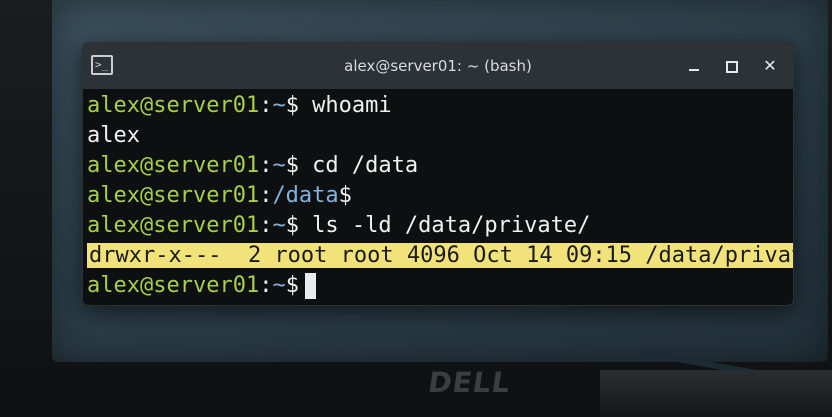 The height and width of the screenshot is (417, 832). What do you see at coordinates (113, 135) in the screenshot?
I see `command-output: alex` at bounding box center [113, 135].